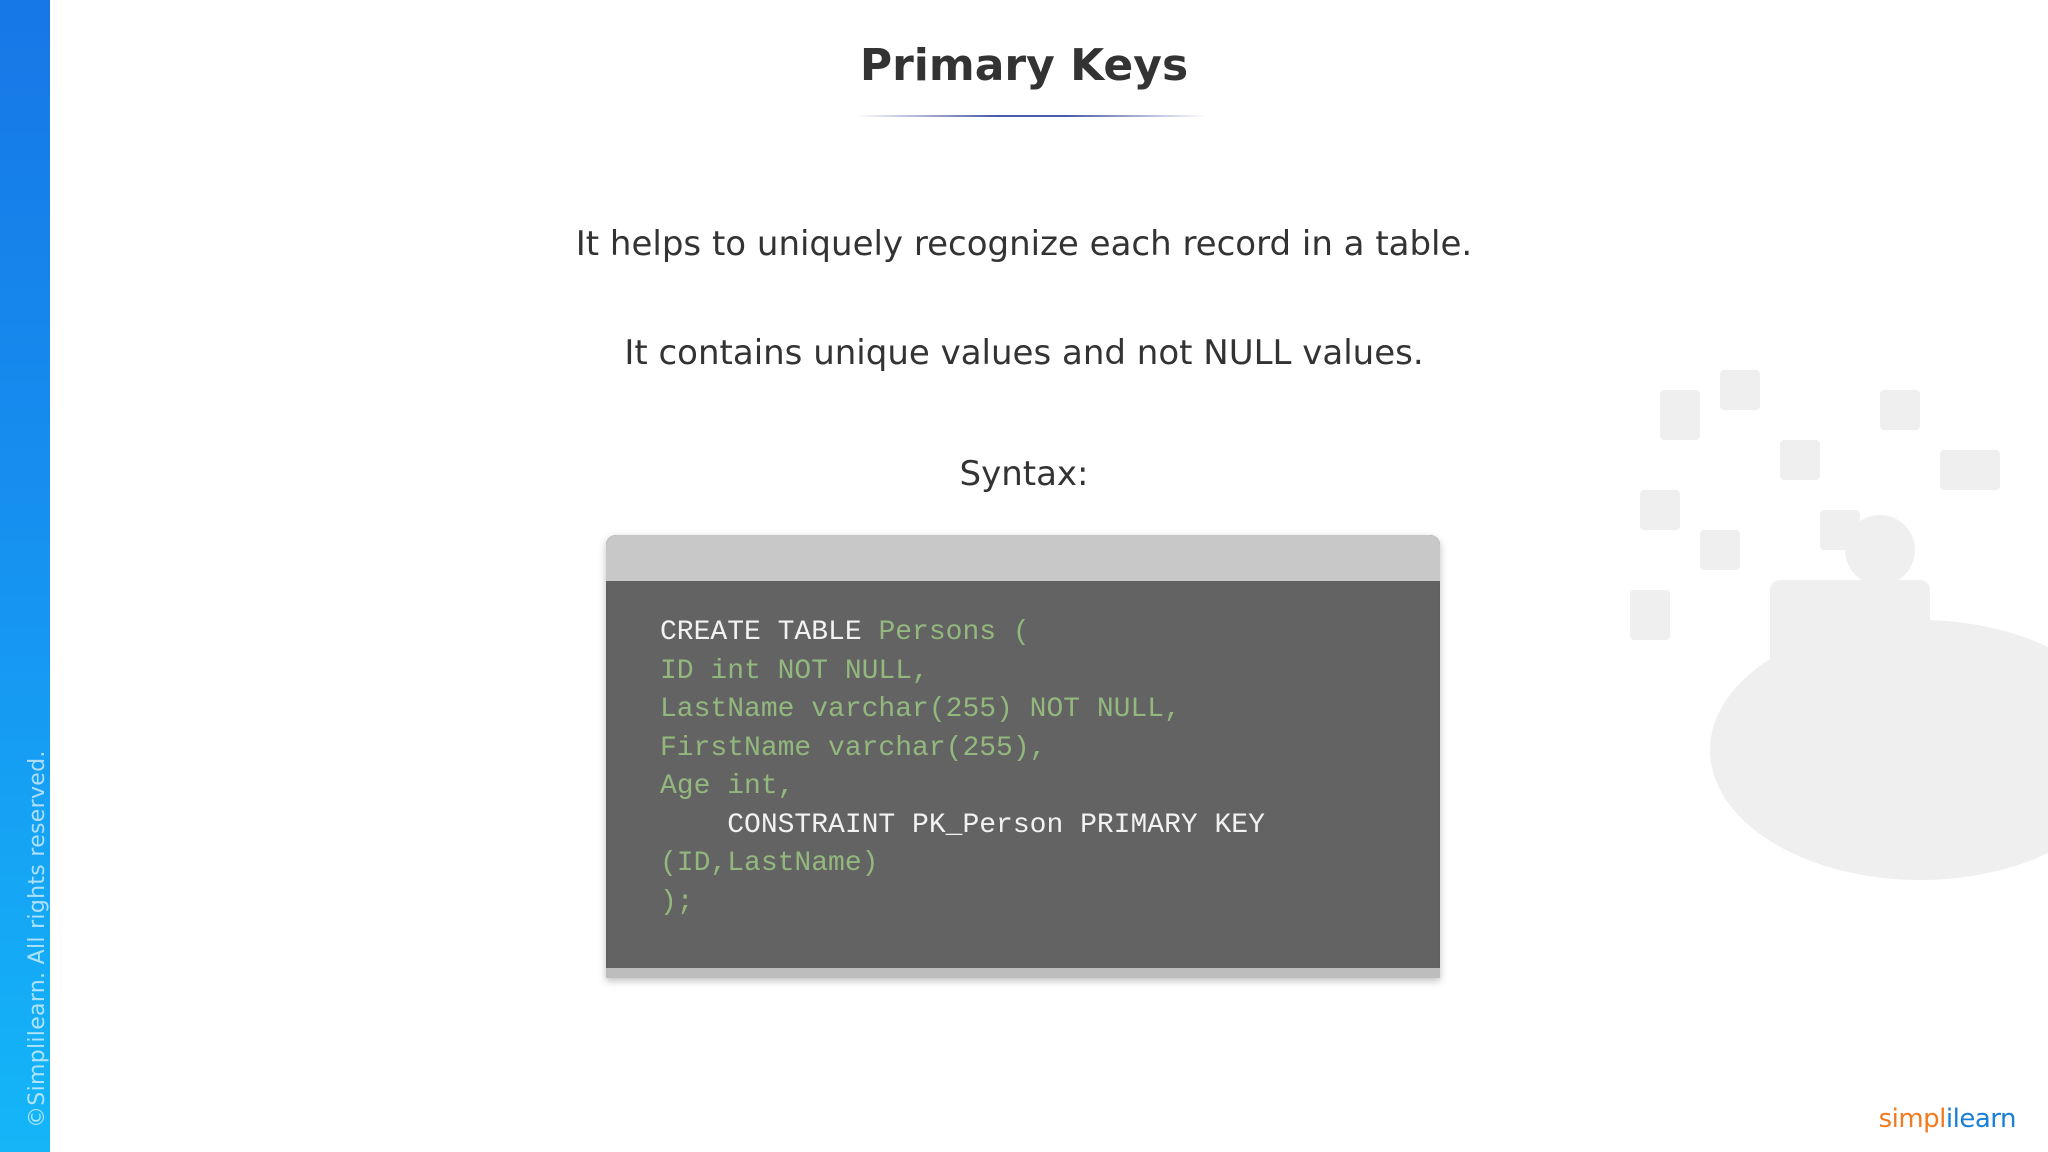 The height and width of the screenshot is (1152, 2048). What do you see at coordinates (920, 709) in the screenshot?
I see `code-token: LastName varchar(255) NOT NULL,` at bounding box center [920, 709].